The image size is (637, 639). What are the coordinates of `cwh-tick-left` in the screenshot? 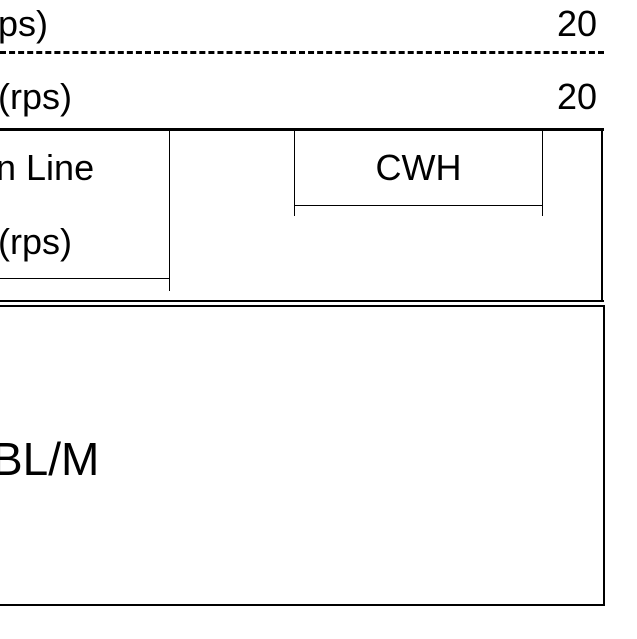 It's located at (294, 210).